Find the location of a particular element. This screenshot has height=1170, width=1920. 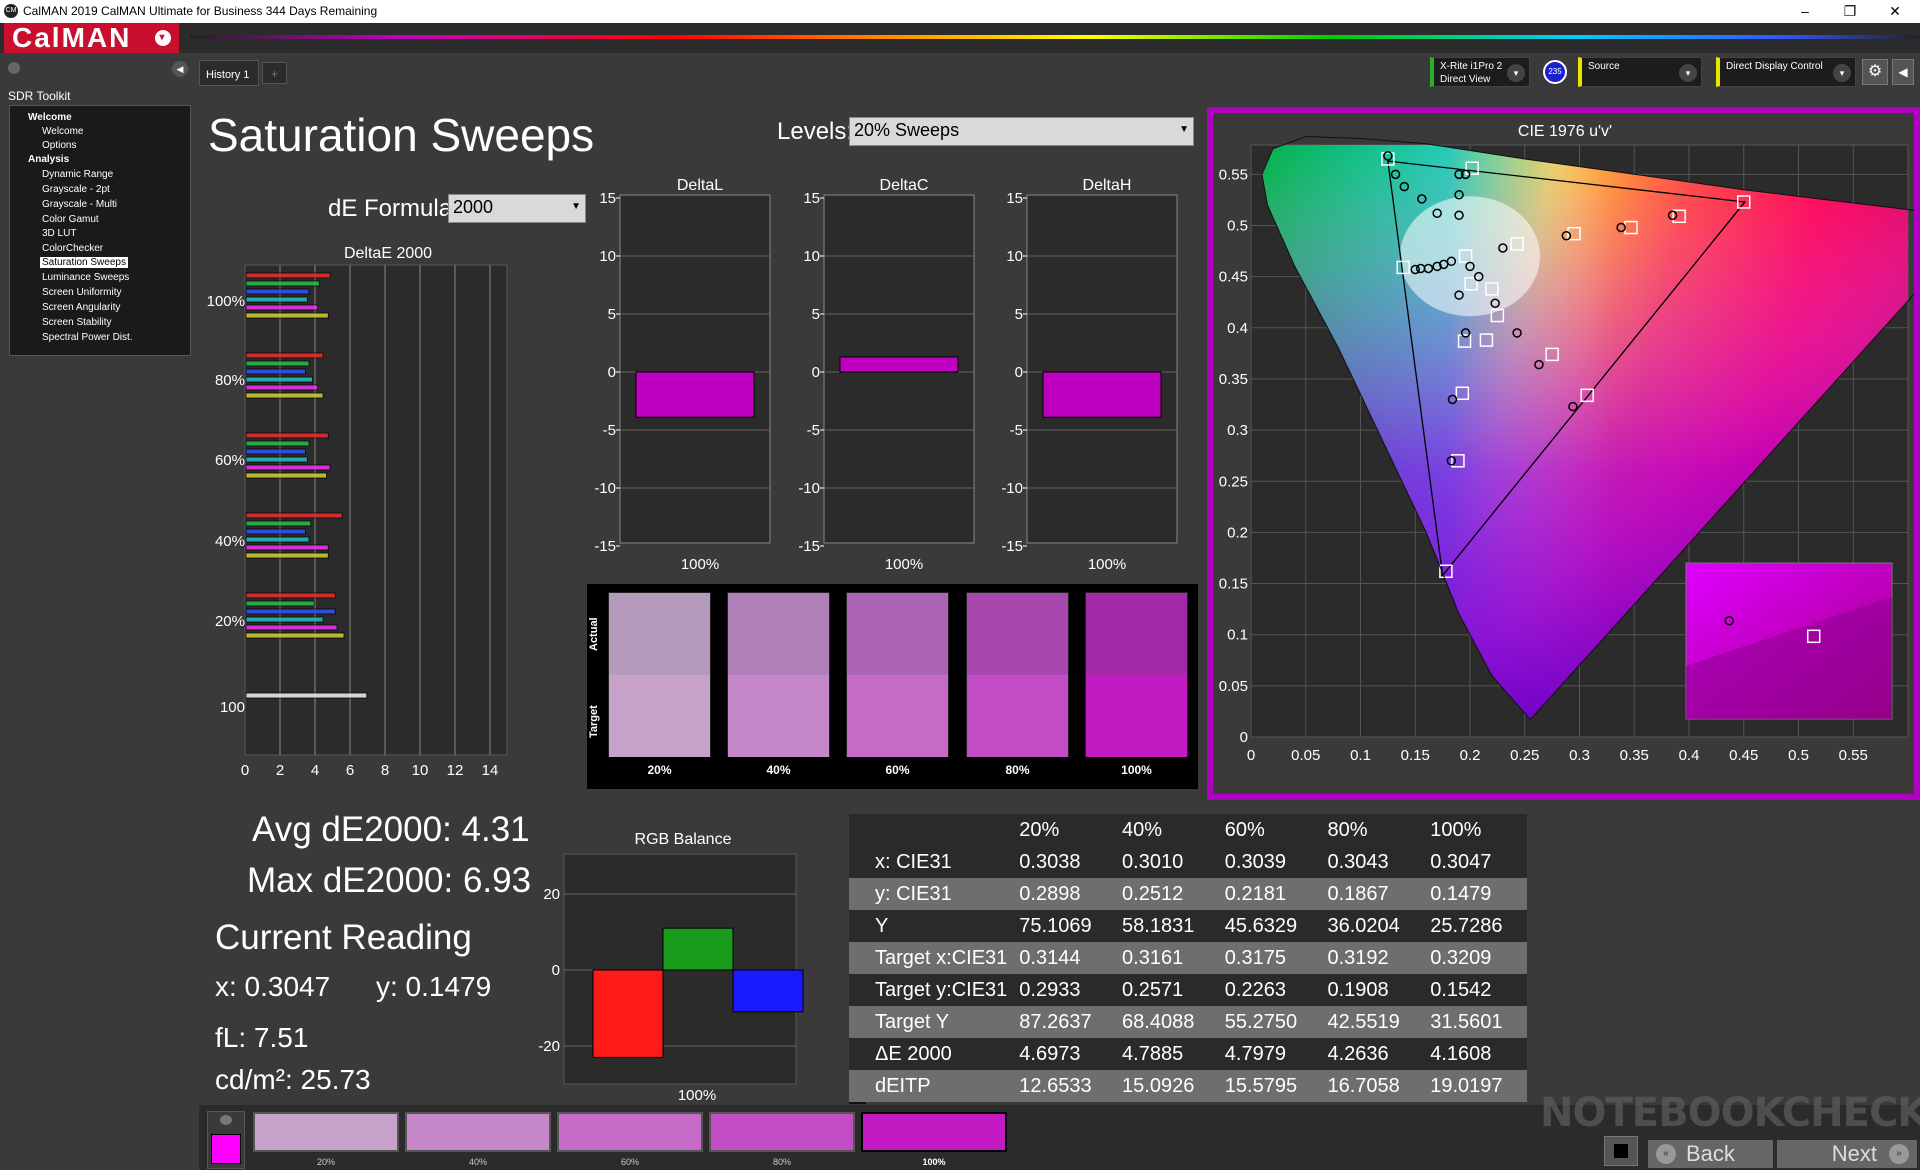

nav-luminance-sweeps: Luminance Sweeps is located at coordinates (85, 277).